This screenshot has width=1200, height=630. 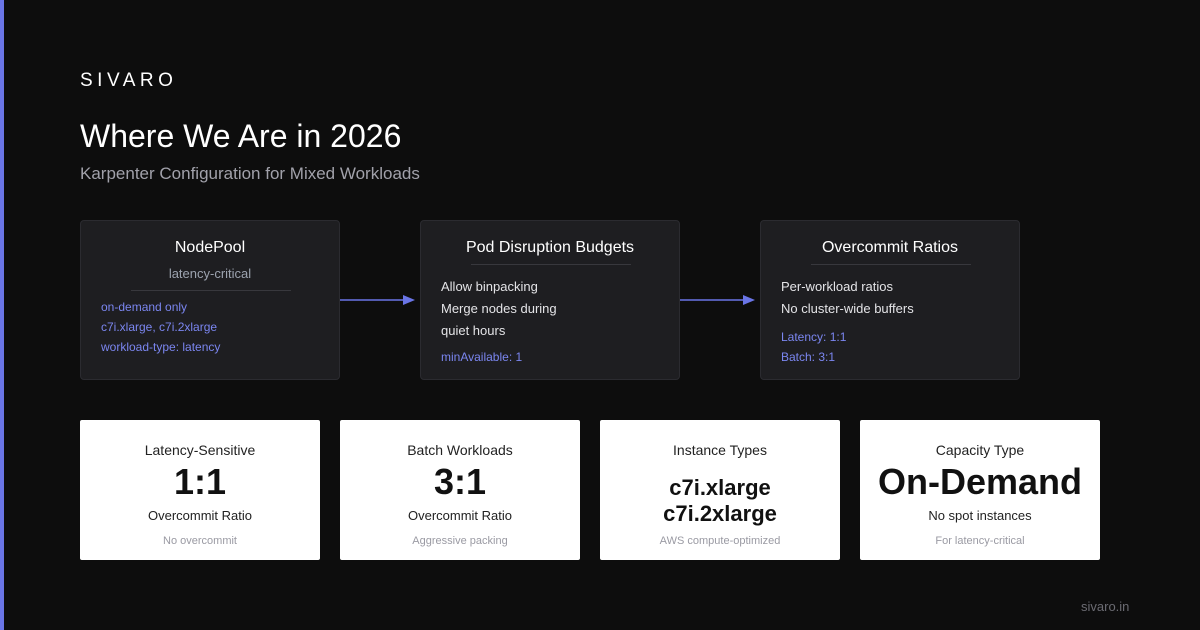 What do you see at coordinates (720, 450) in the screenshot?
I see `stat-label: Instance Types` at bounding box center [720, 450].